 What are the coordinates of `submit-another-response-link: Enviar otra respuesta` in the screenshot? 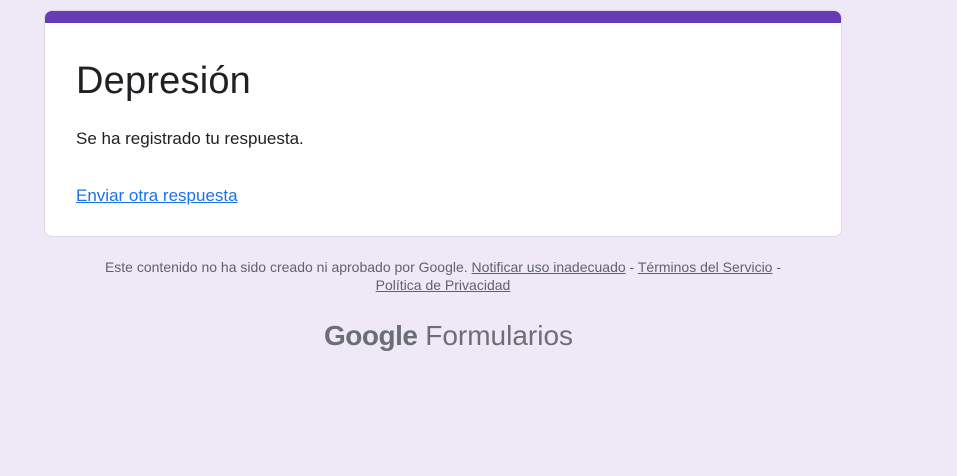 It's located at (157, 196).